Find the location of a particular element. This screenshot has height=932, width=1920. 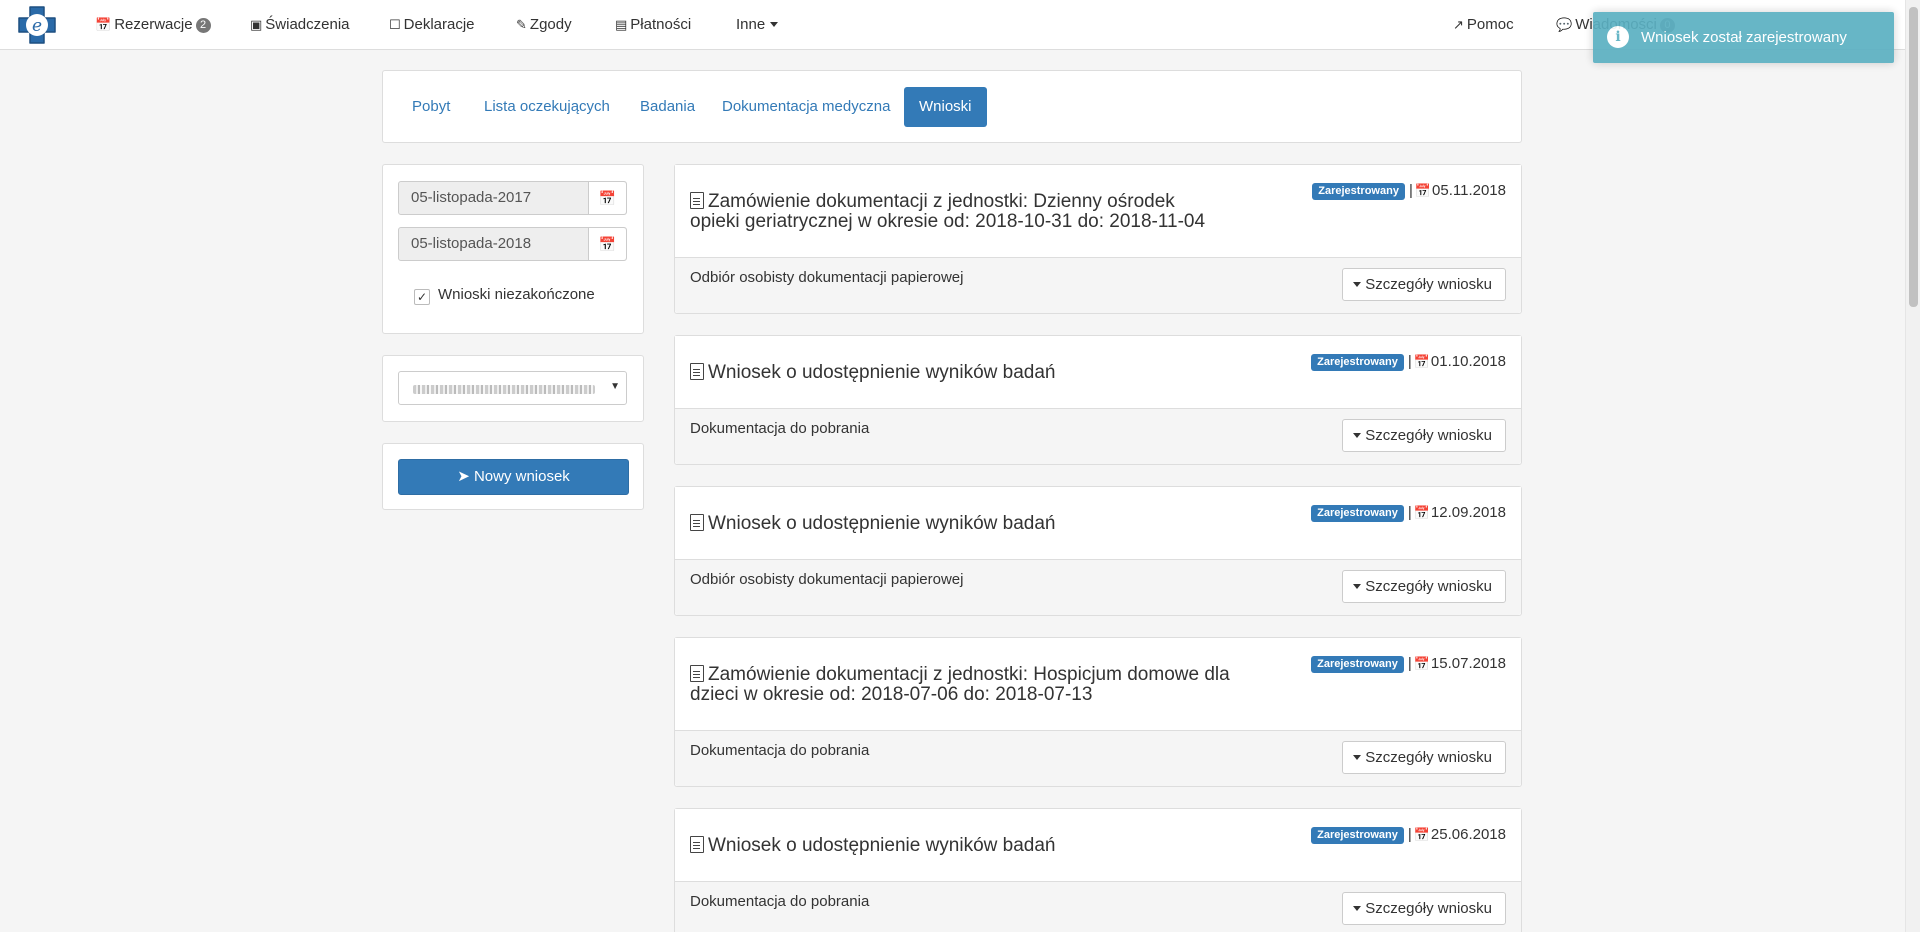

new-request-button: ➤ Nowy wniosek is located at coordinates (513, 477).